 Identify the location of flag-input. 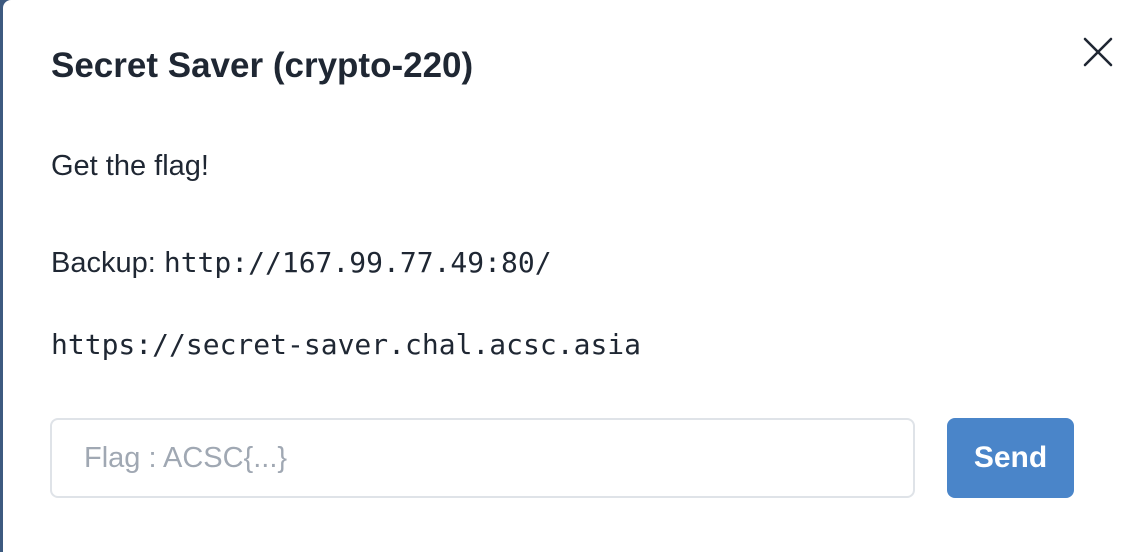
(482, 458).